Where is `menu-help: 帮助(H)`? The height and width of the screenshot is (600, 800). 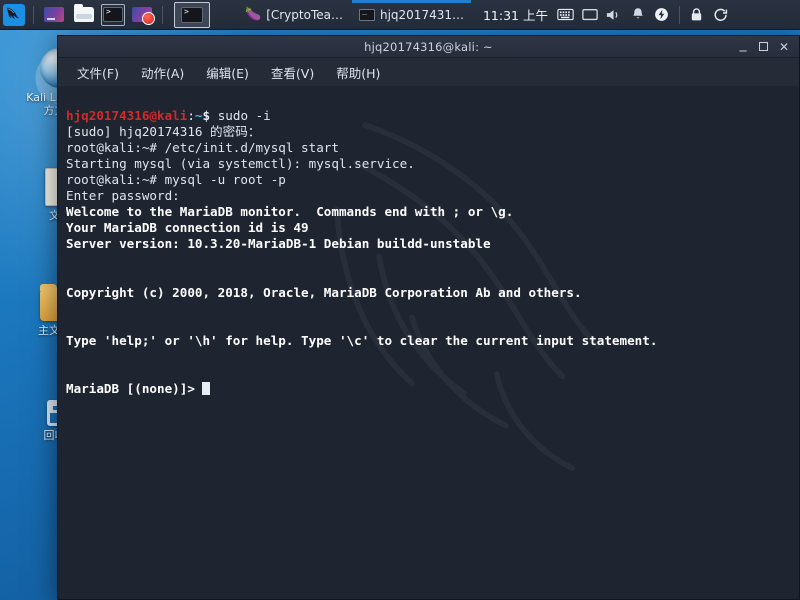
menu-help: 帮助(H) is located at coordinates (358, 72).